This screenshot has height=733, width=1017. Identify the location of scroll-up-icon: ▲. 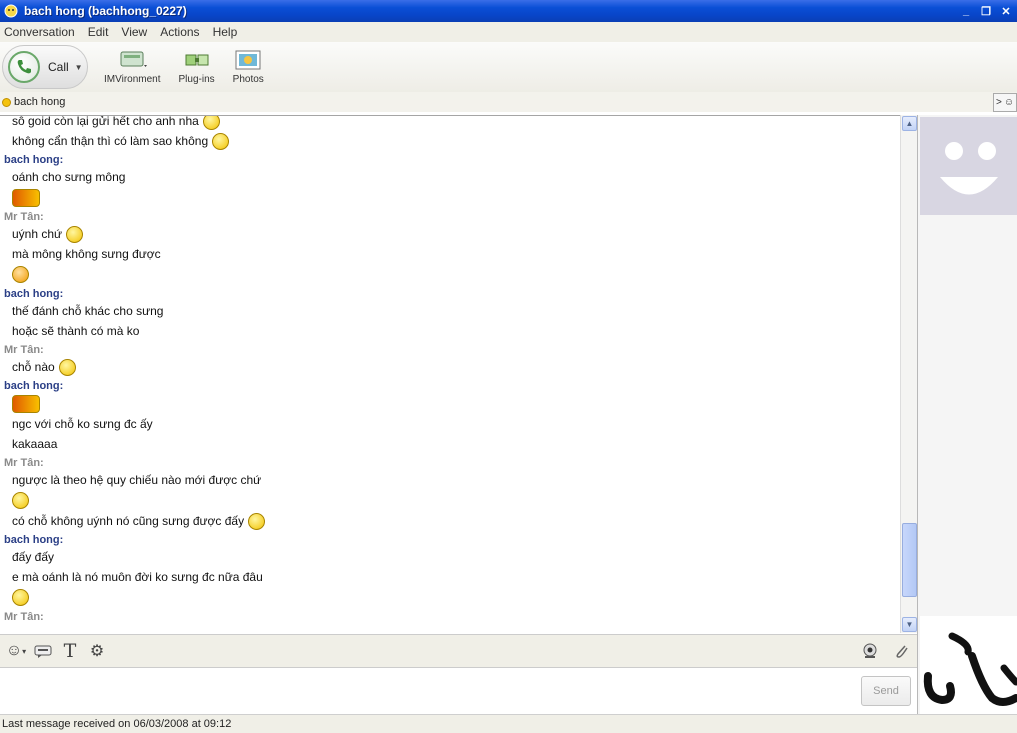
(909, 123).